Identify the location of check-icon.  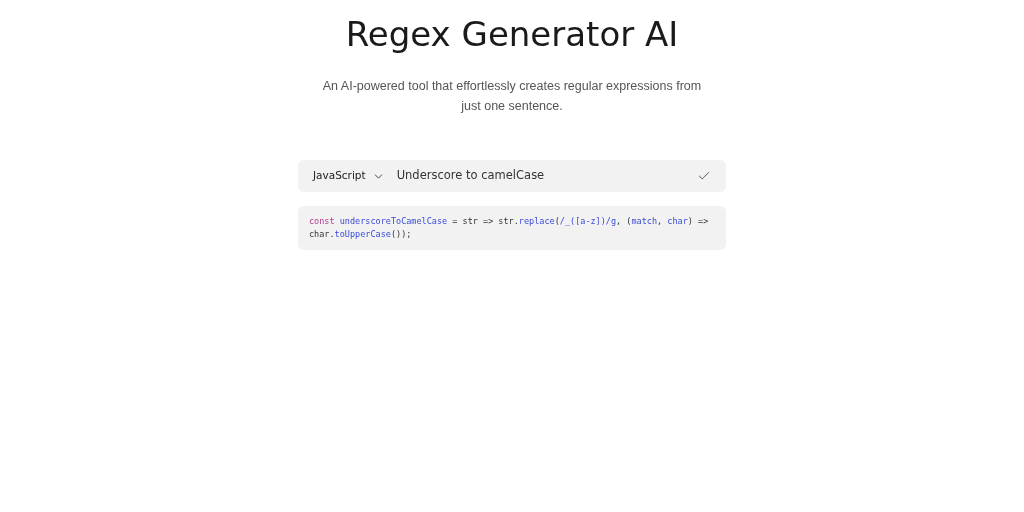
(704, 176).